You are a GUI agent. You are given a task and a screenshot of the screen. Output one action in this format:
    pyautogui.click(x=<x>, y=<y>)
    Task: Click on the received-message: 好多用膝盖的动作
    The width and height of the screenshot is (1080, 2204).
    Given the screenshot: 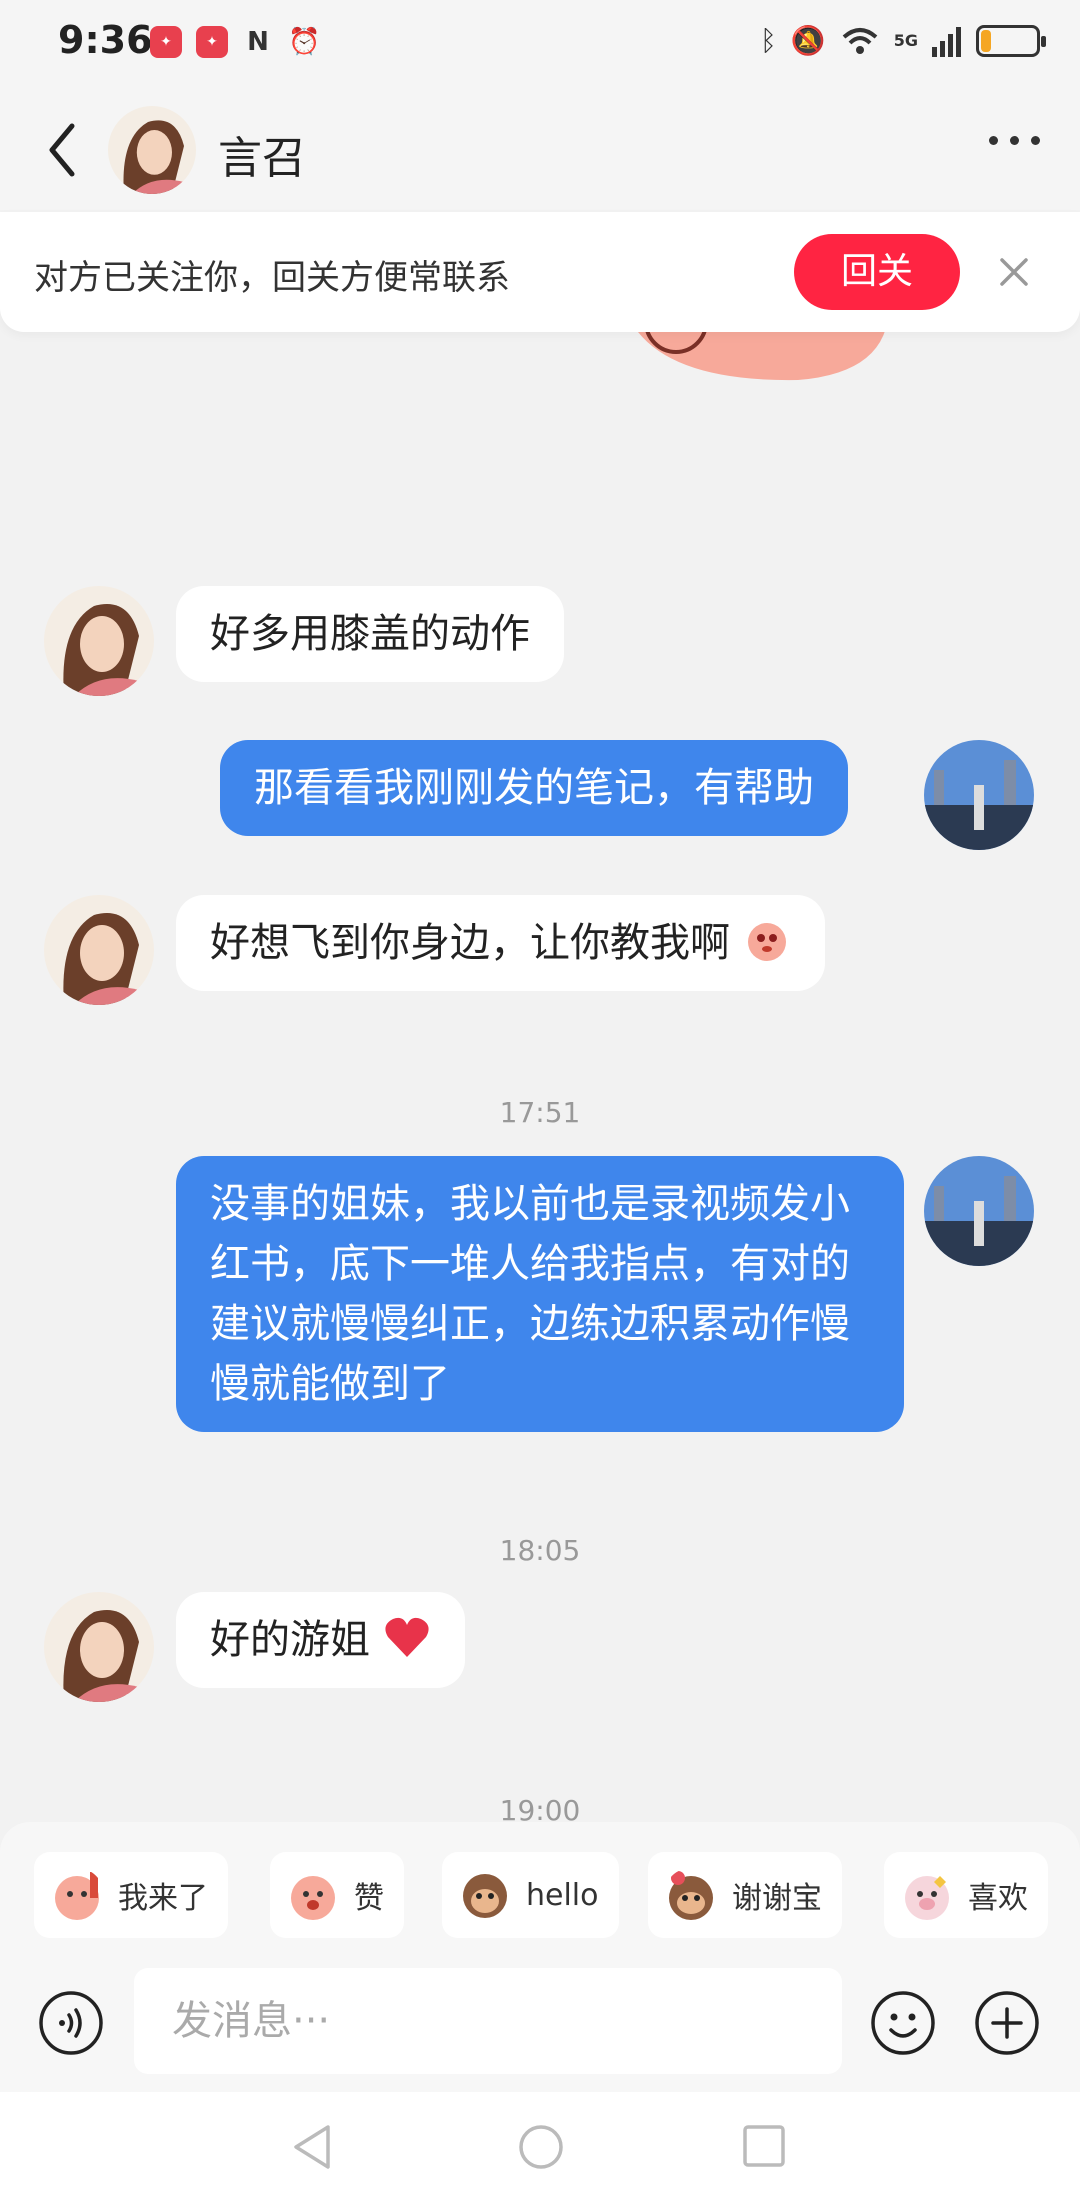 What is the action you would take?
    pyautogui.click(x=370, y=634)
    